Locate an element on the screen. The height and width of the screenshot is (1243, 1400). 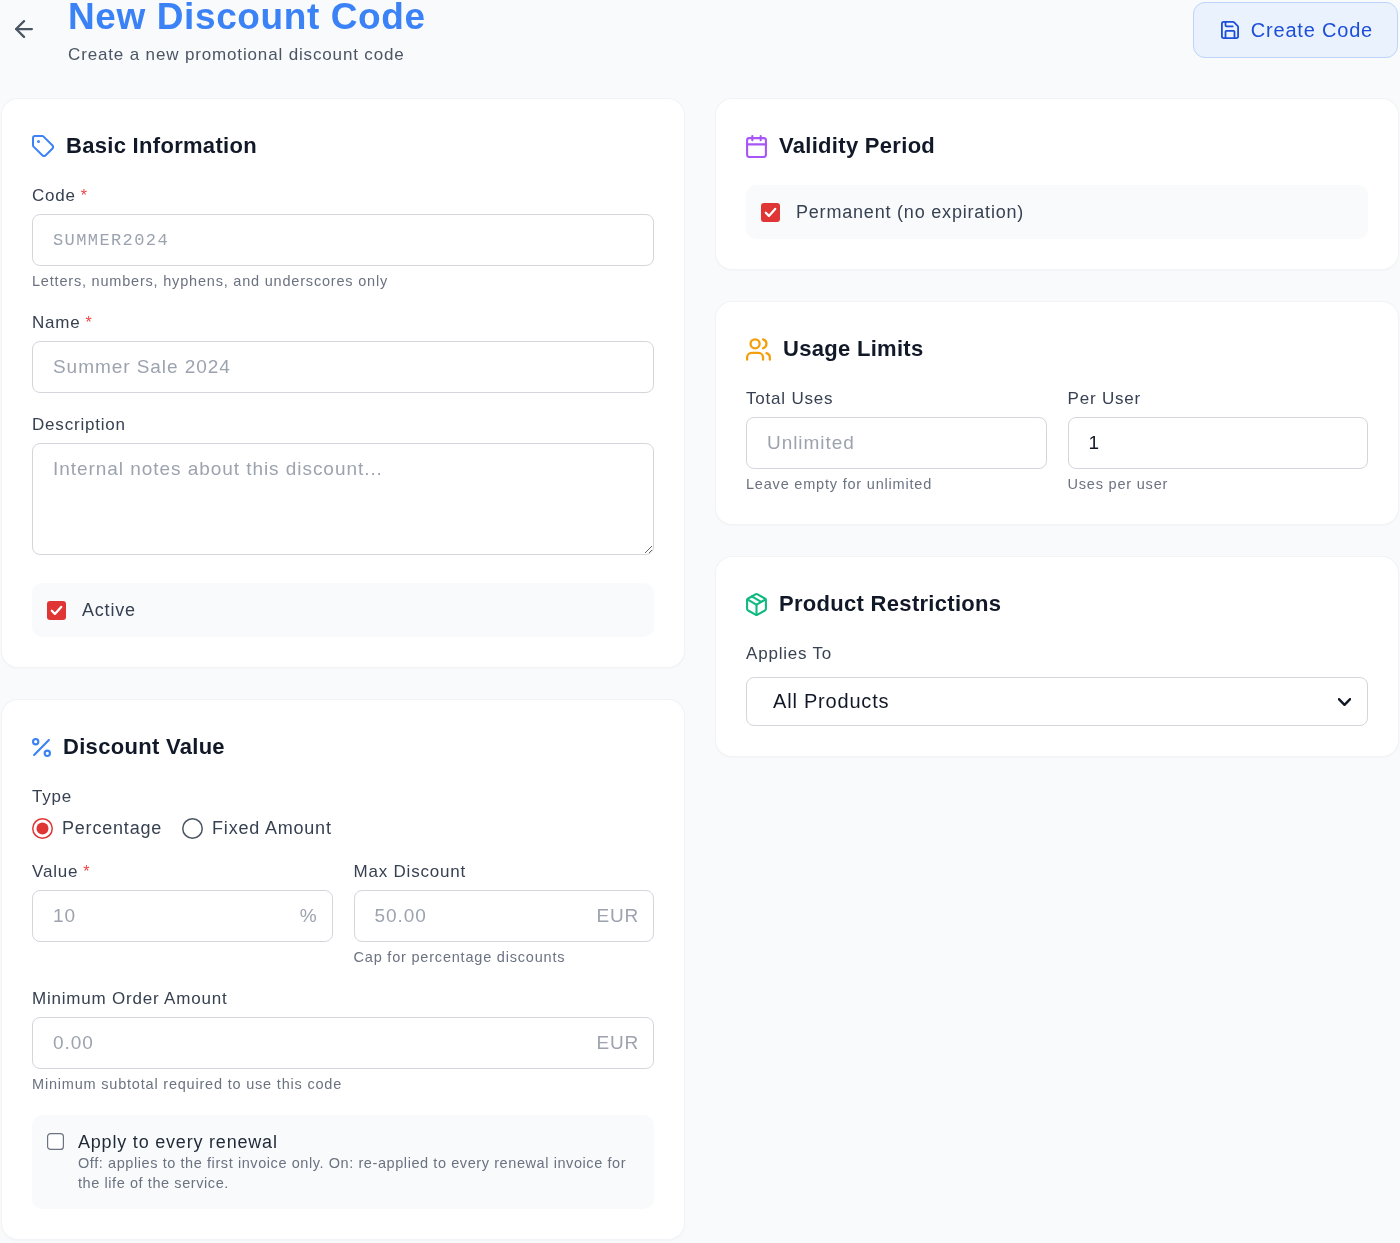
field-label: Description is located at coordinates (79, 425).